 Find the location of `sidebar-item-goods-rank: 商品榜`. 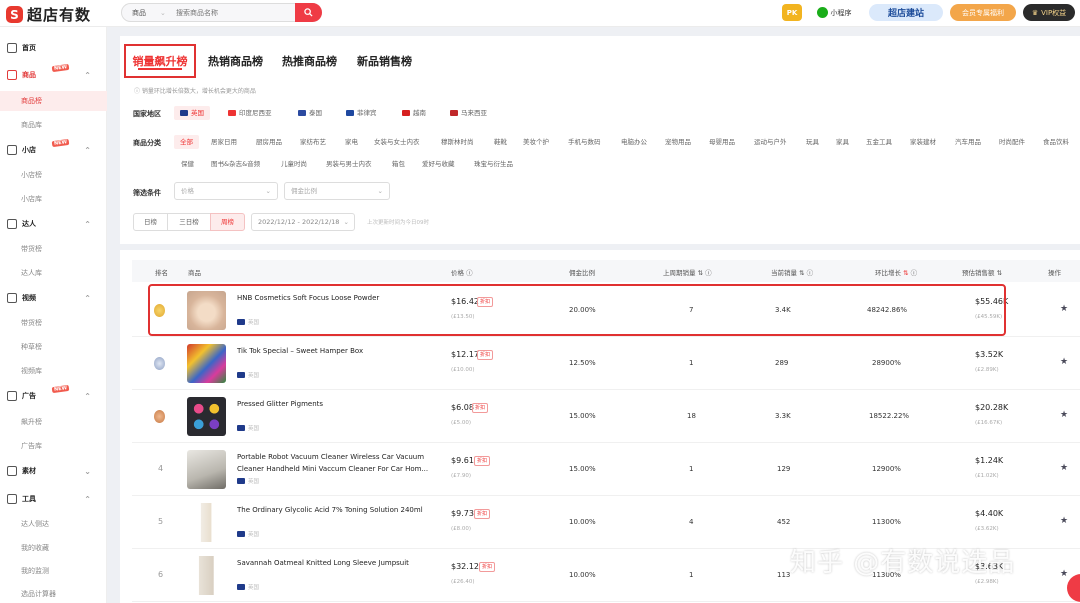

sidebar-item-goods-rank: 商品榜 is located at coordinates (53, 101).